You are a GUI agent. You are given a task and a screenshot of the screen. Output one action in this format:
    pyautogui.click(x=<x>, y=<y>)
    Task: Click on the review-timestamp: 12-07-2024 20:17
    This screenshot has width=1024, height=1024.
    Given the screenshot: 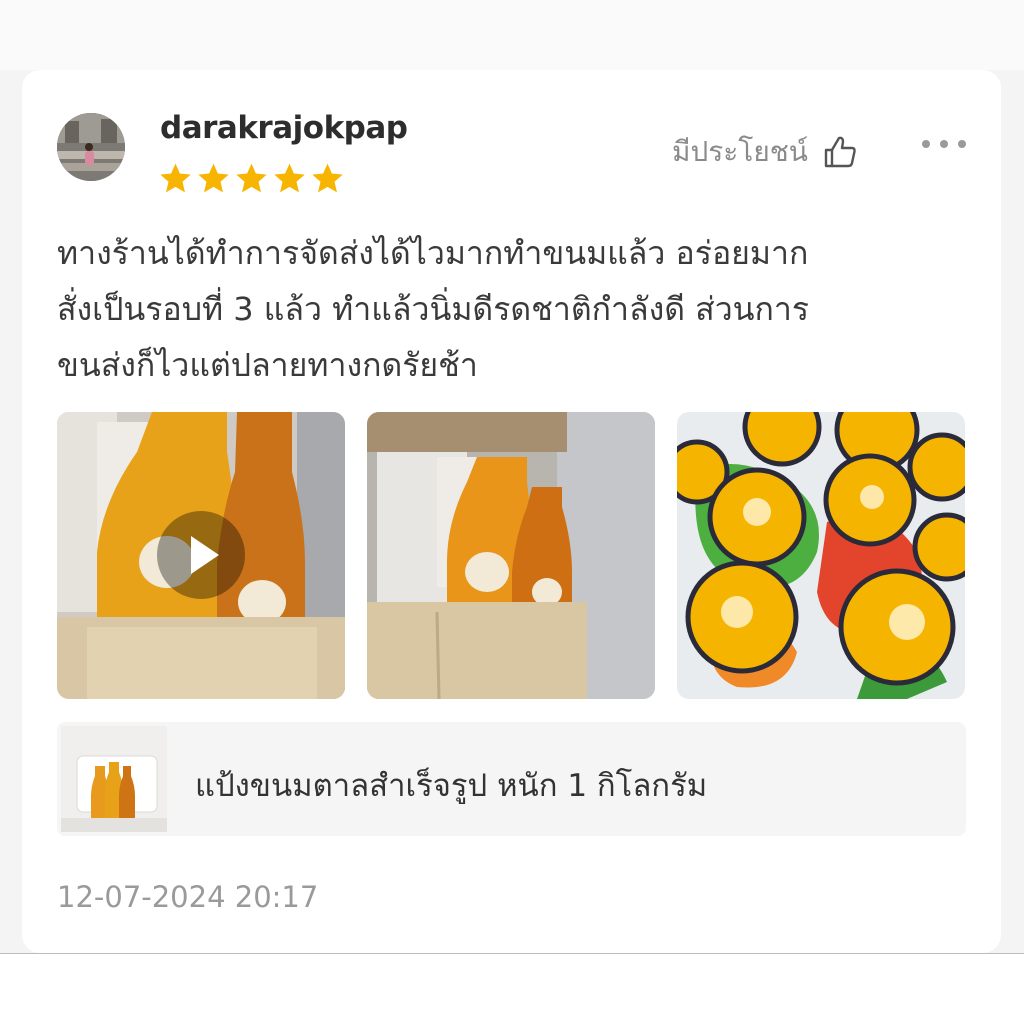 What is the action you would take?
    pyautogui.click(x=188, y=897)
    